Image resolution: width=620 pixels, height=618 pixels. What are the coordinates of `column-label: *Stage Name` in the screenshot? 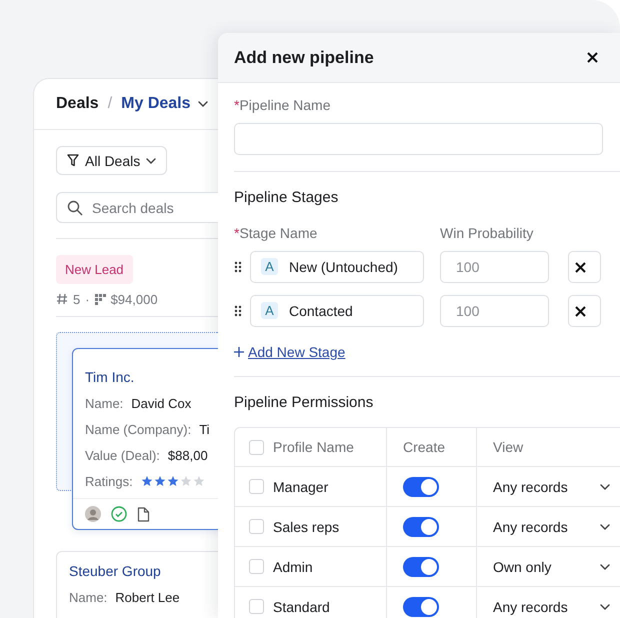 It's located at (276, 233).